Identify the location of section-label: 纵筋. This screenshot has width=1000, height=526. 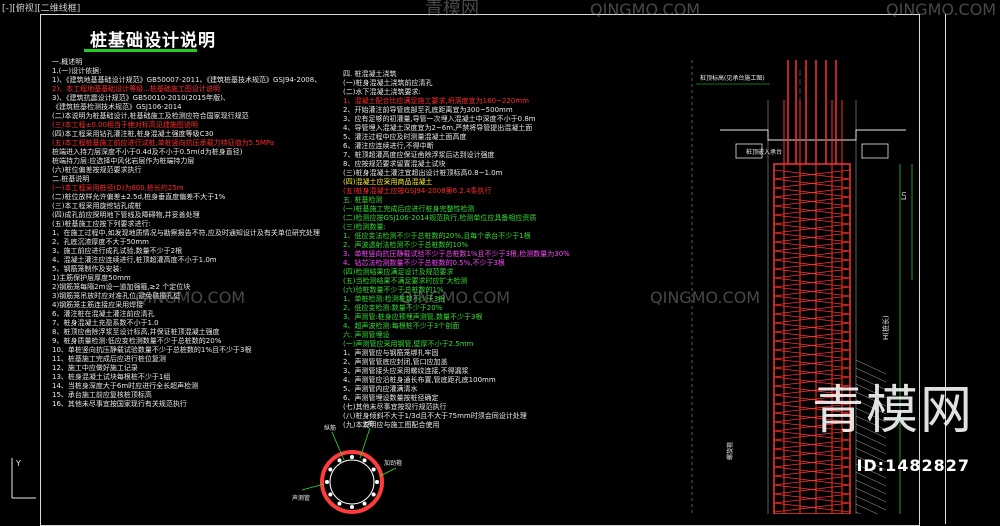
(330, 428).